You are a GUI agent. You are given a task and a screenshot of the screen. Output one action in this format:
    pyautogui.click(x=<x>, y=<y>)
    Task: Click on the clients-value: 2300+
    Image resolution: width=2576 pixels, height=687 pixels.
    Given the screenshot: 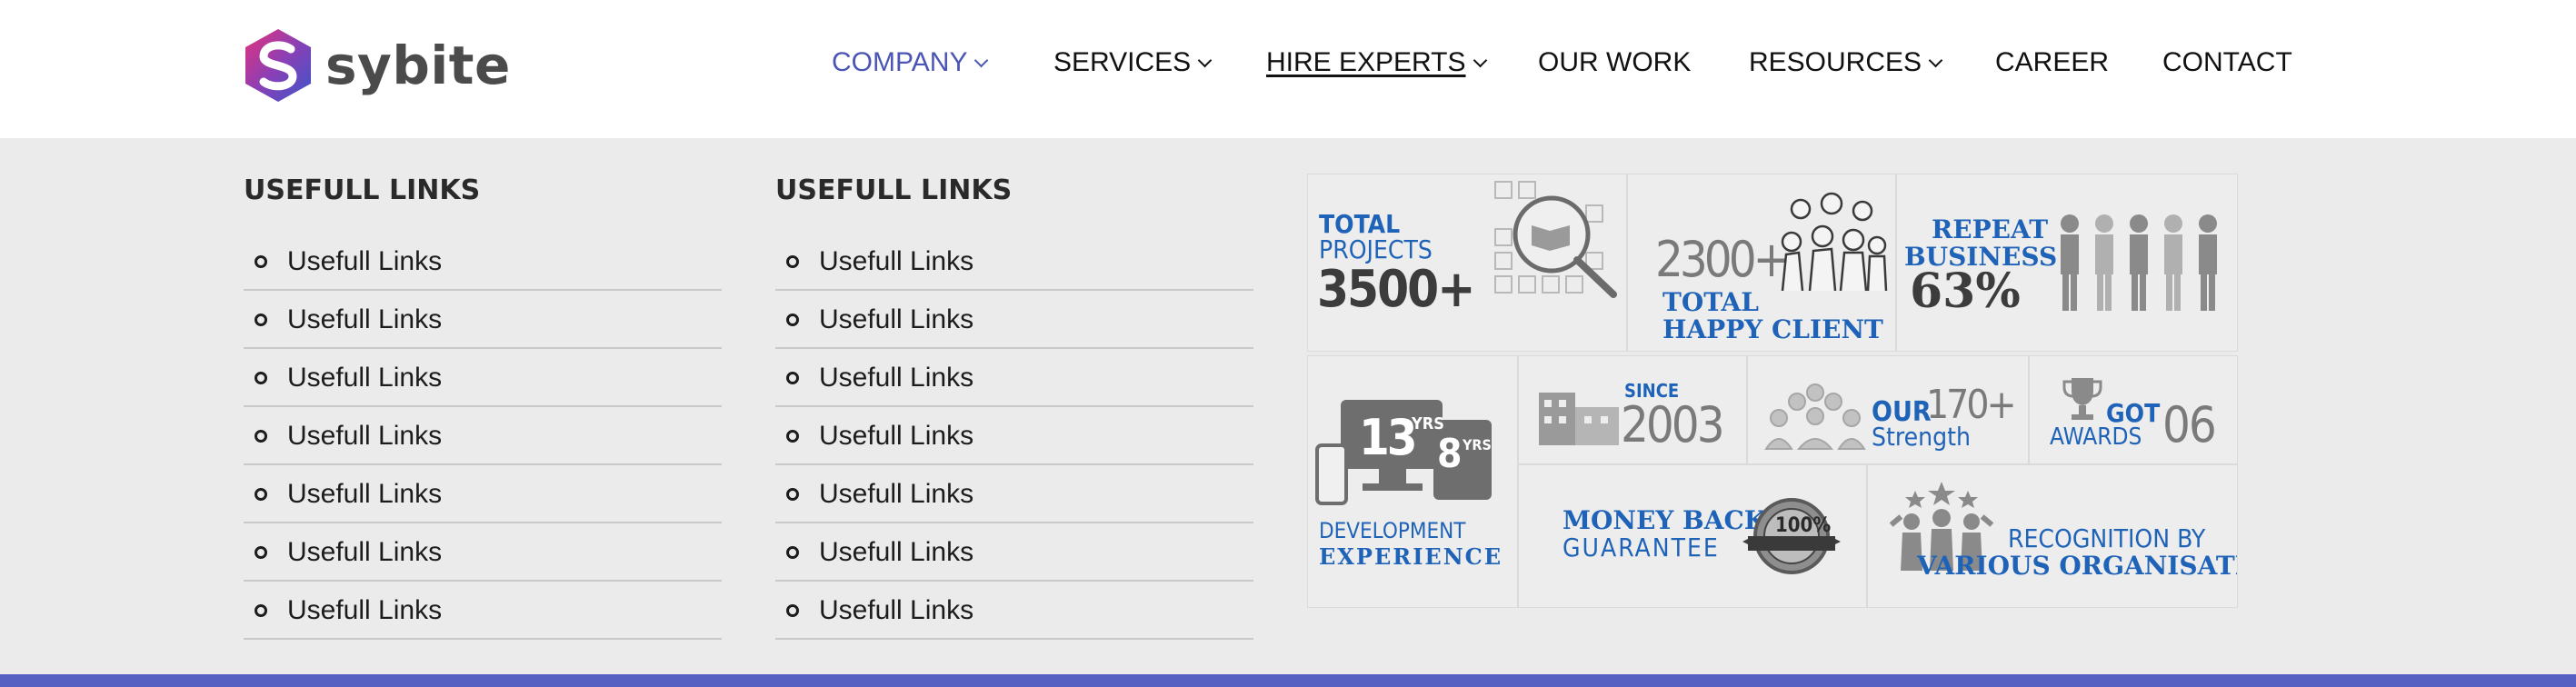 What is the action you would take?
    pyautogui.click(x=1722, y=259)
    